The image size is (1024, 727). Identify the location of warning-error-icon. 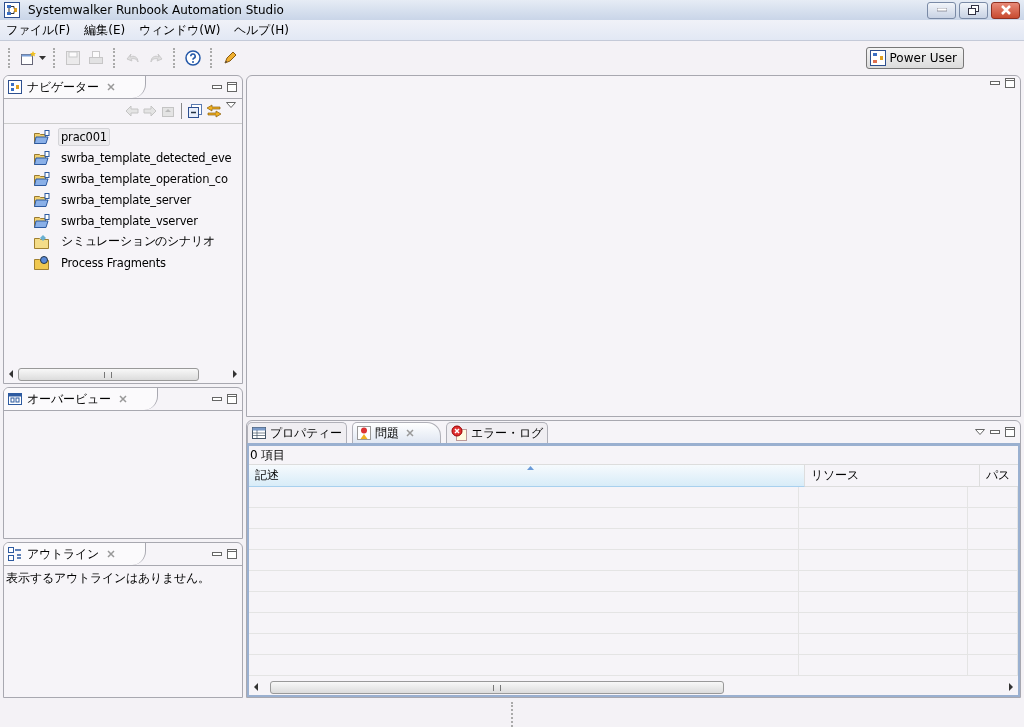
(364, 433).